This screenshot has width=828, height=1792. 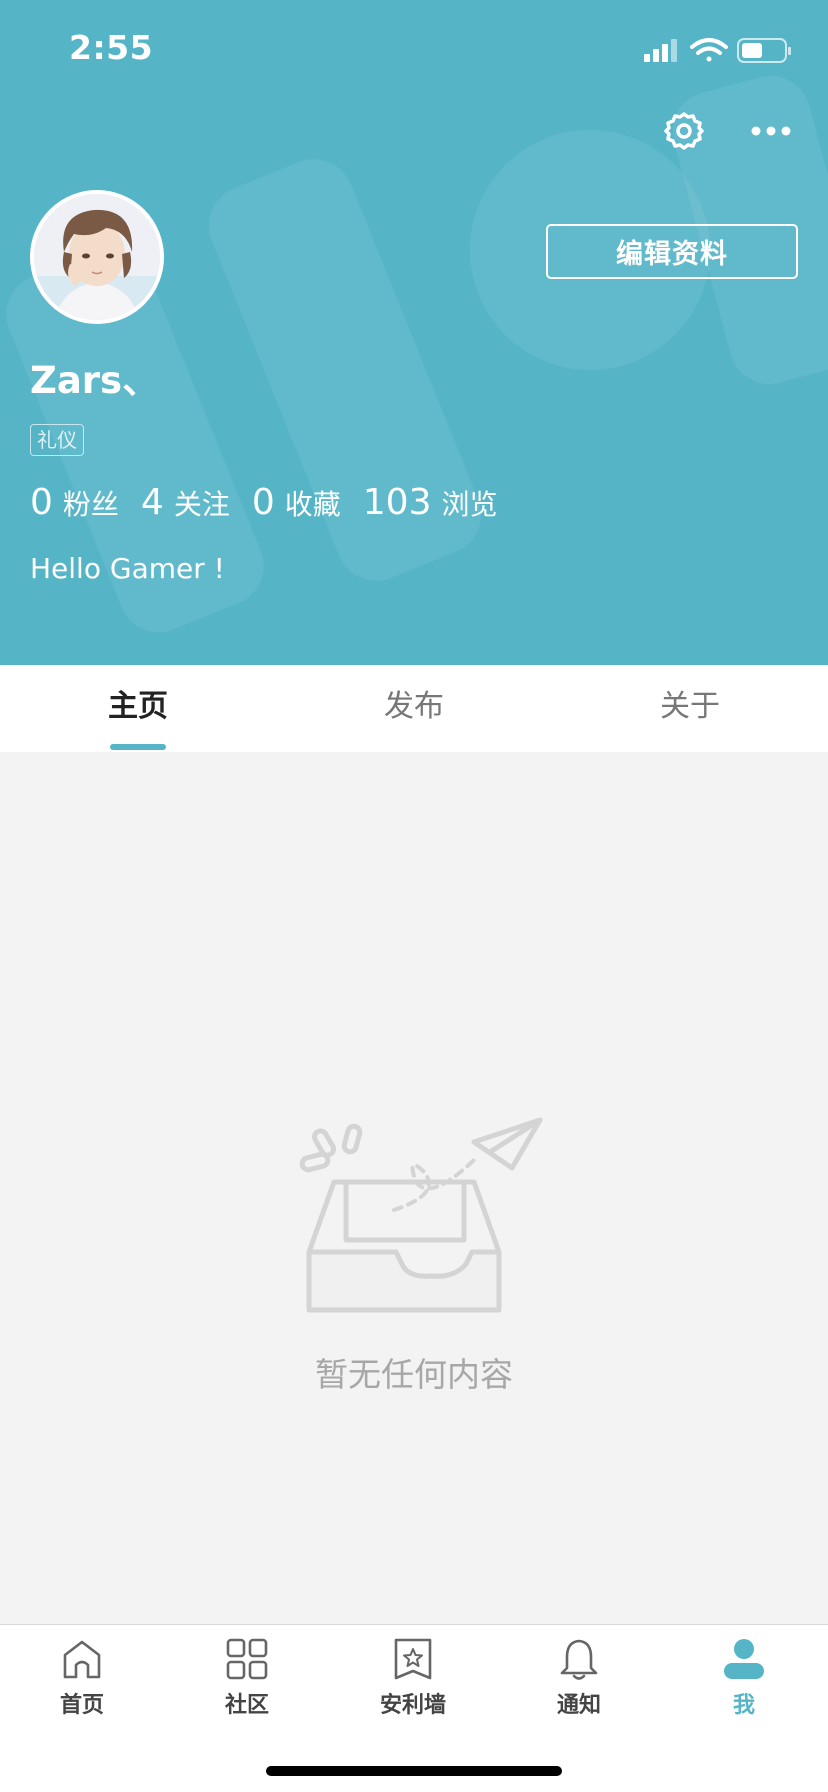 I want to click on tab-home: 主页, so click(x=138, y=708).